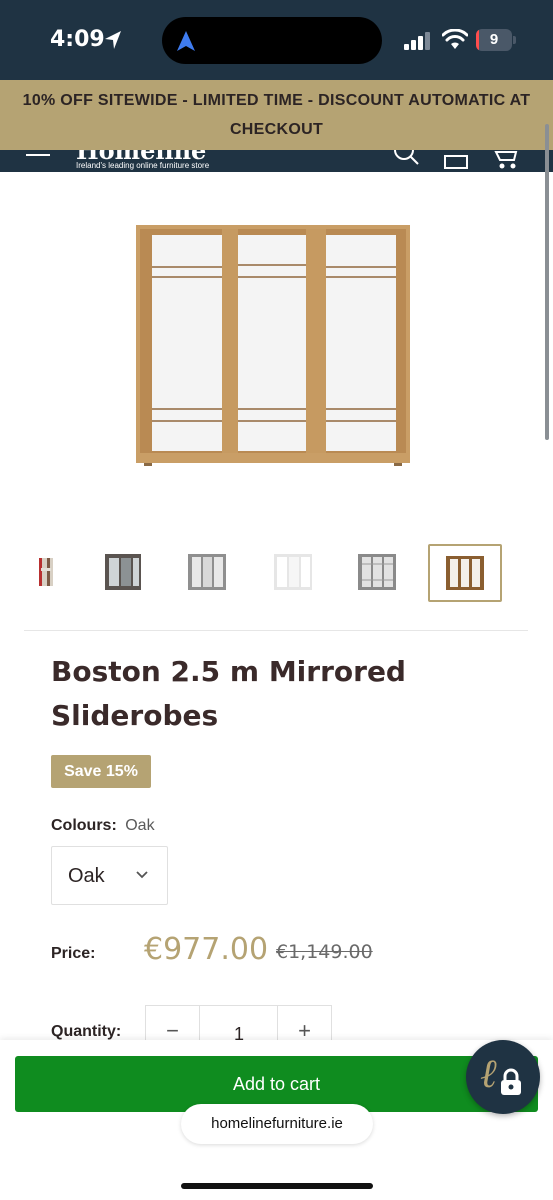 Image resolution: width=553 pixels, height=1200 pixels. I want to click on colours-value: Oak, so click(140, 825).